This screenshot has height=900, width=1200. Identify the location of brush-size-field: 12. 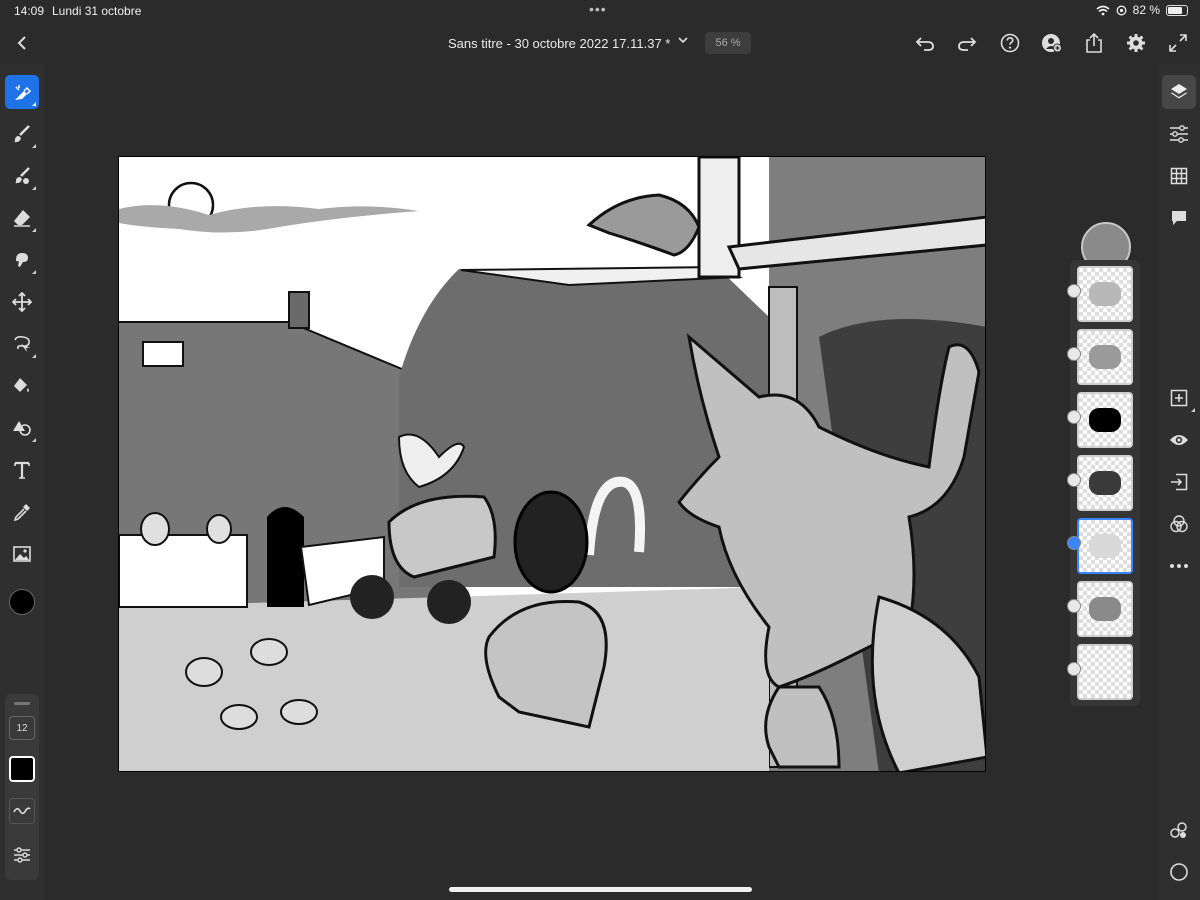
(22, 728).